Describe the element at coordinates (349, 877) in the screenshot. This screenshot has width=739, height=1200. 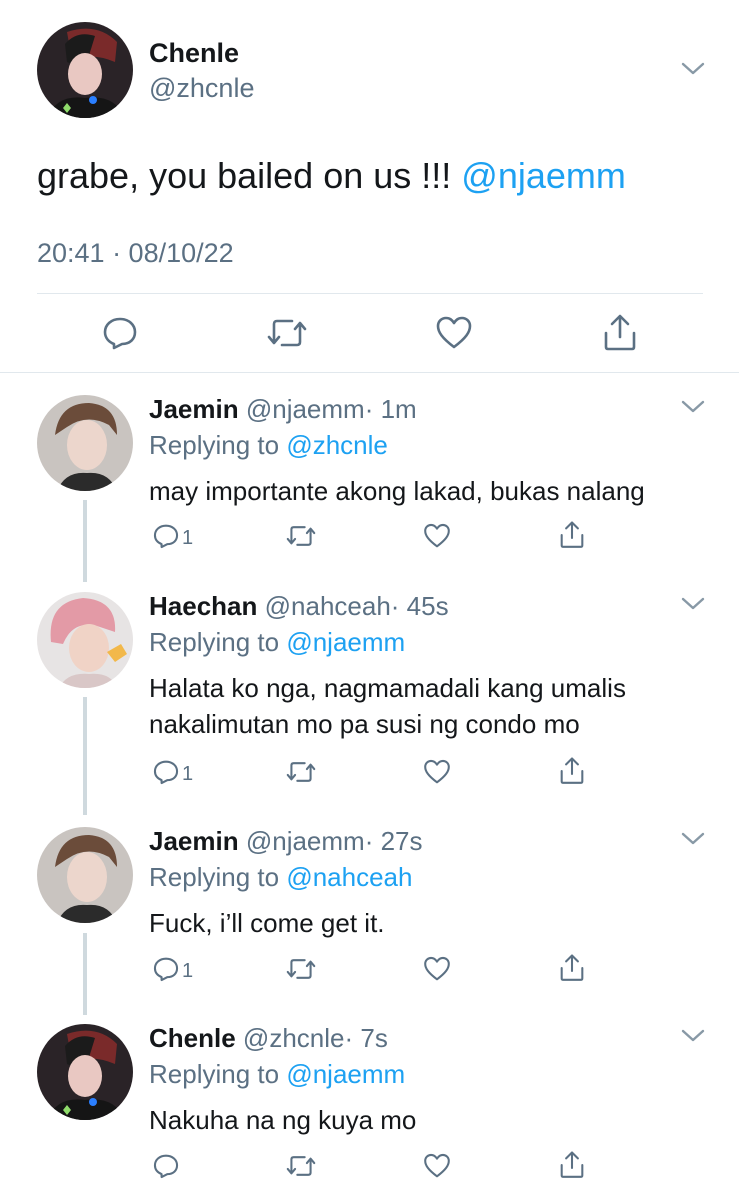
I see `replying-to-link: @nahceah` at that location.